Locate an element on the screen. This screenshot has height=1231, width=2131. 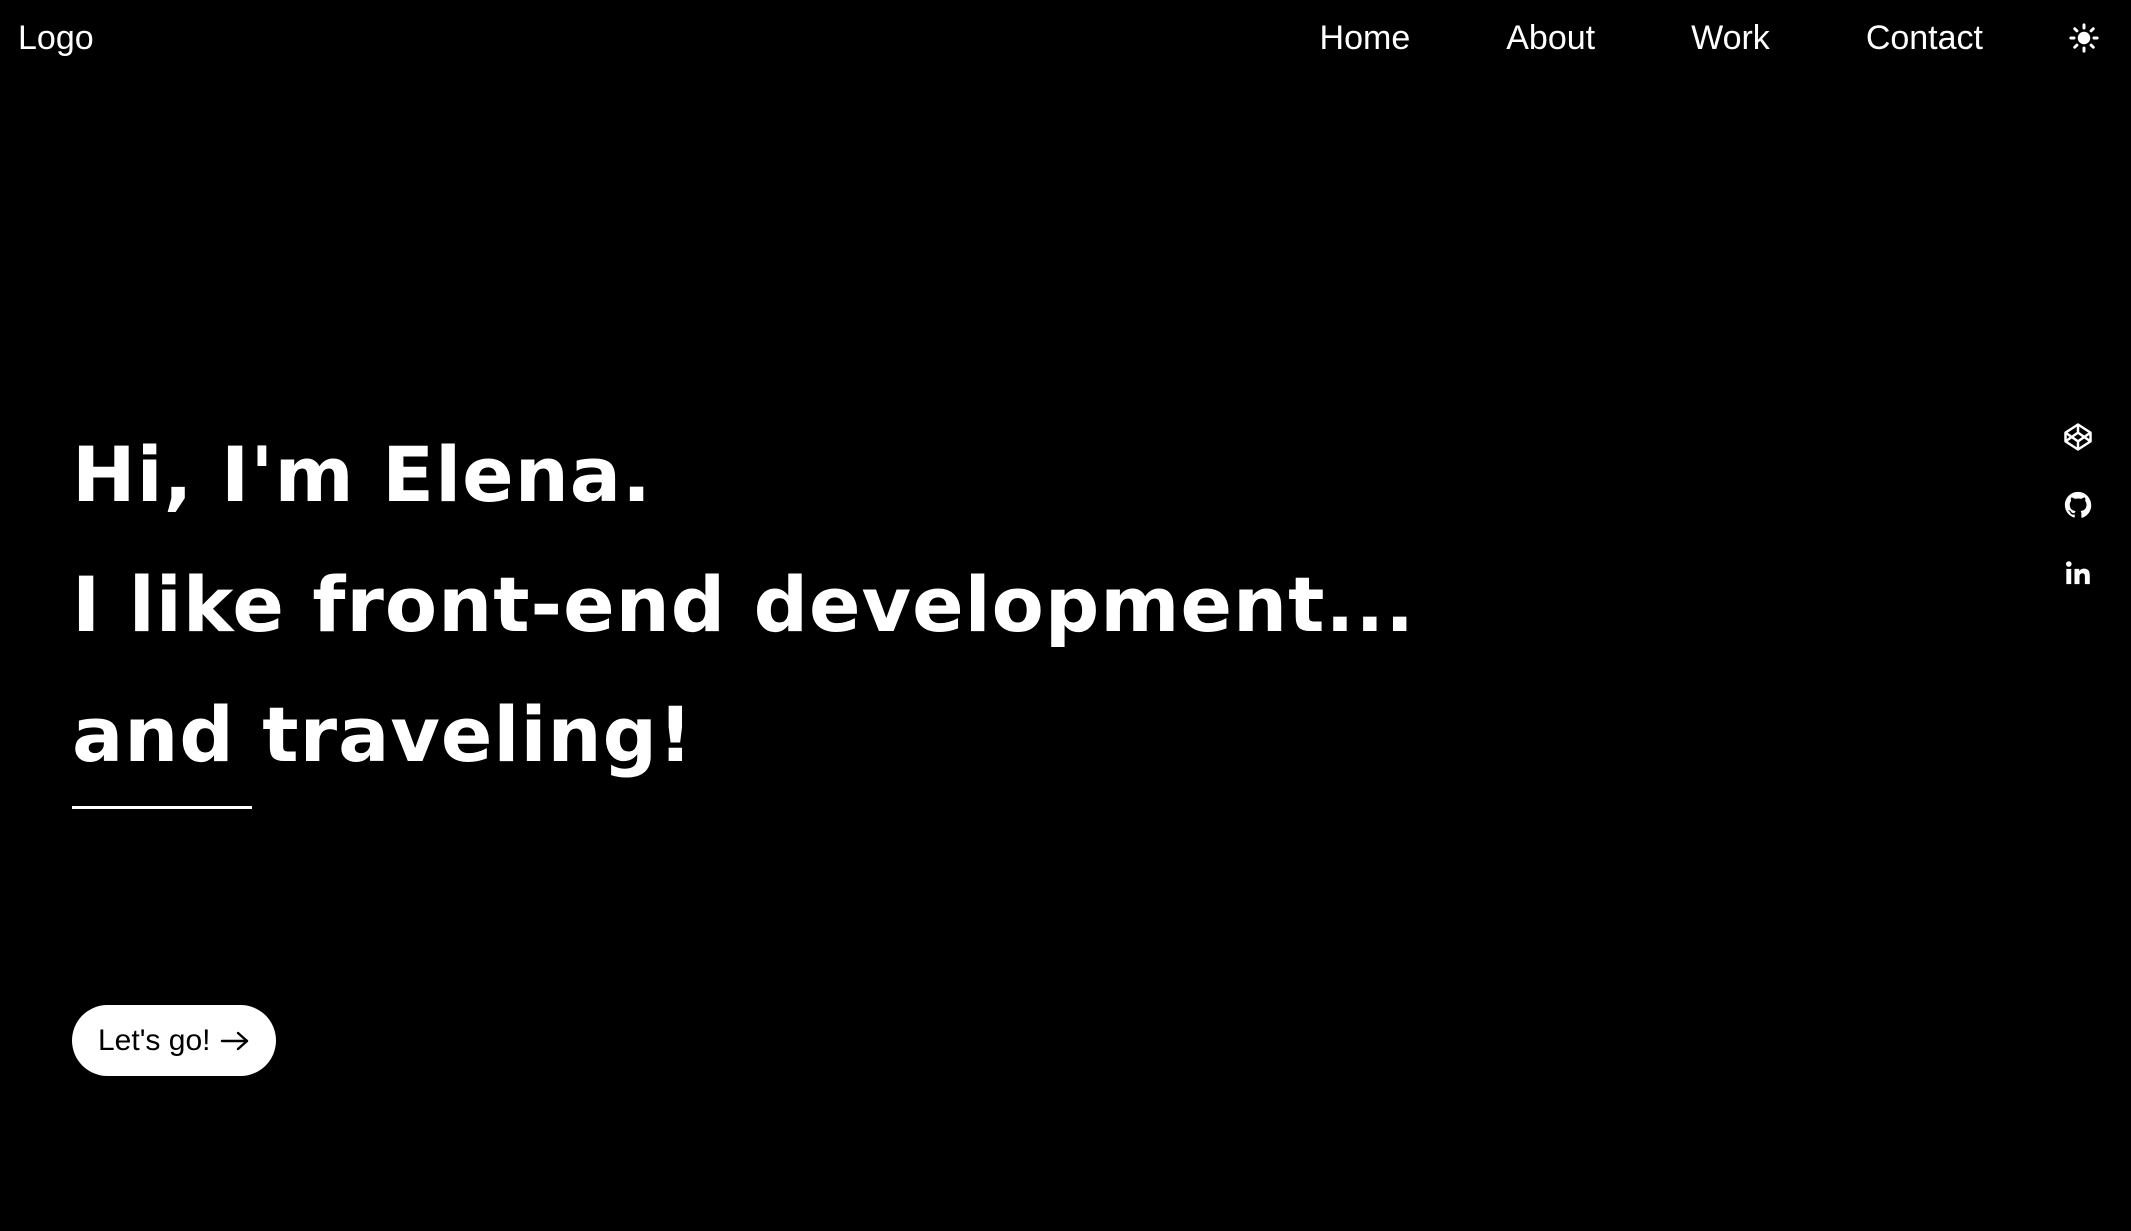
hero-greeting: Hi, I'm Elena. is located at coordinates (362, 474).